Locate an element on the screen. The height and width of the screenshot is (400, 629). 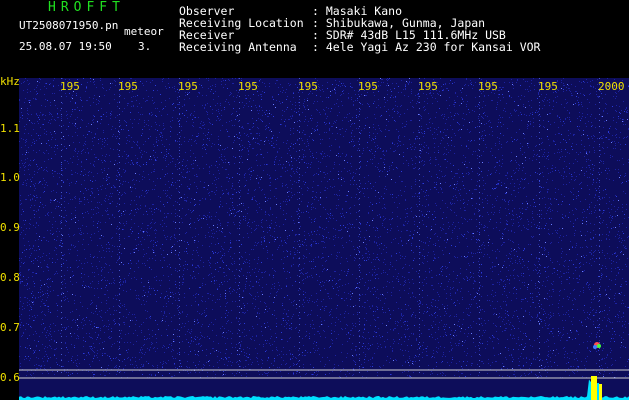
y-unit-label: kHz is located at coordinates (10, 81).